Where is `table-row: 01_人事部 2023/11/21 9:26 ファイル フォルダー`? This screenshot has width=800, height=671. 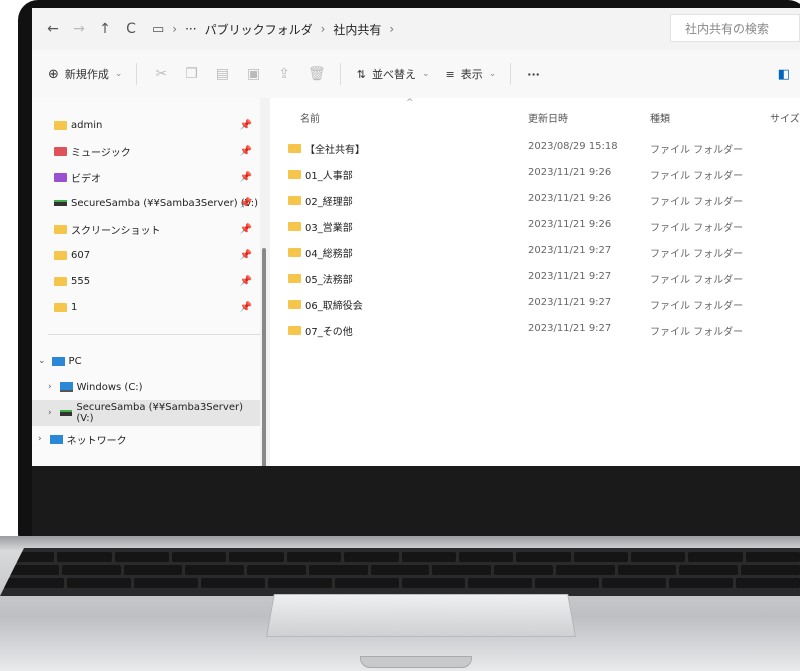 table-row: 01_人事部 2023/11/21 9:26 ファイル フォルダー is located at coordinates (535, 173).